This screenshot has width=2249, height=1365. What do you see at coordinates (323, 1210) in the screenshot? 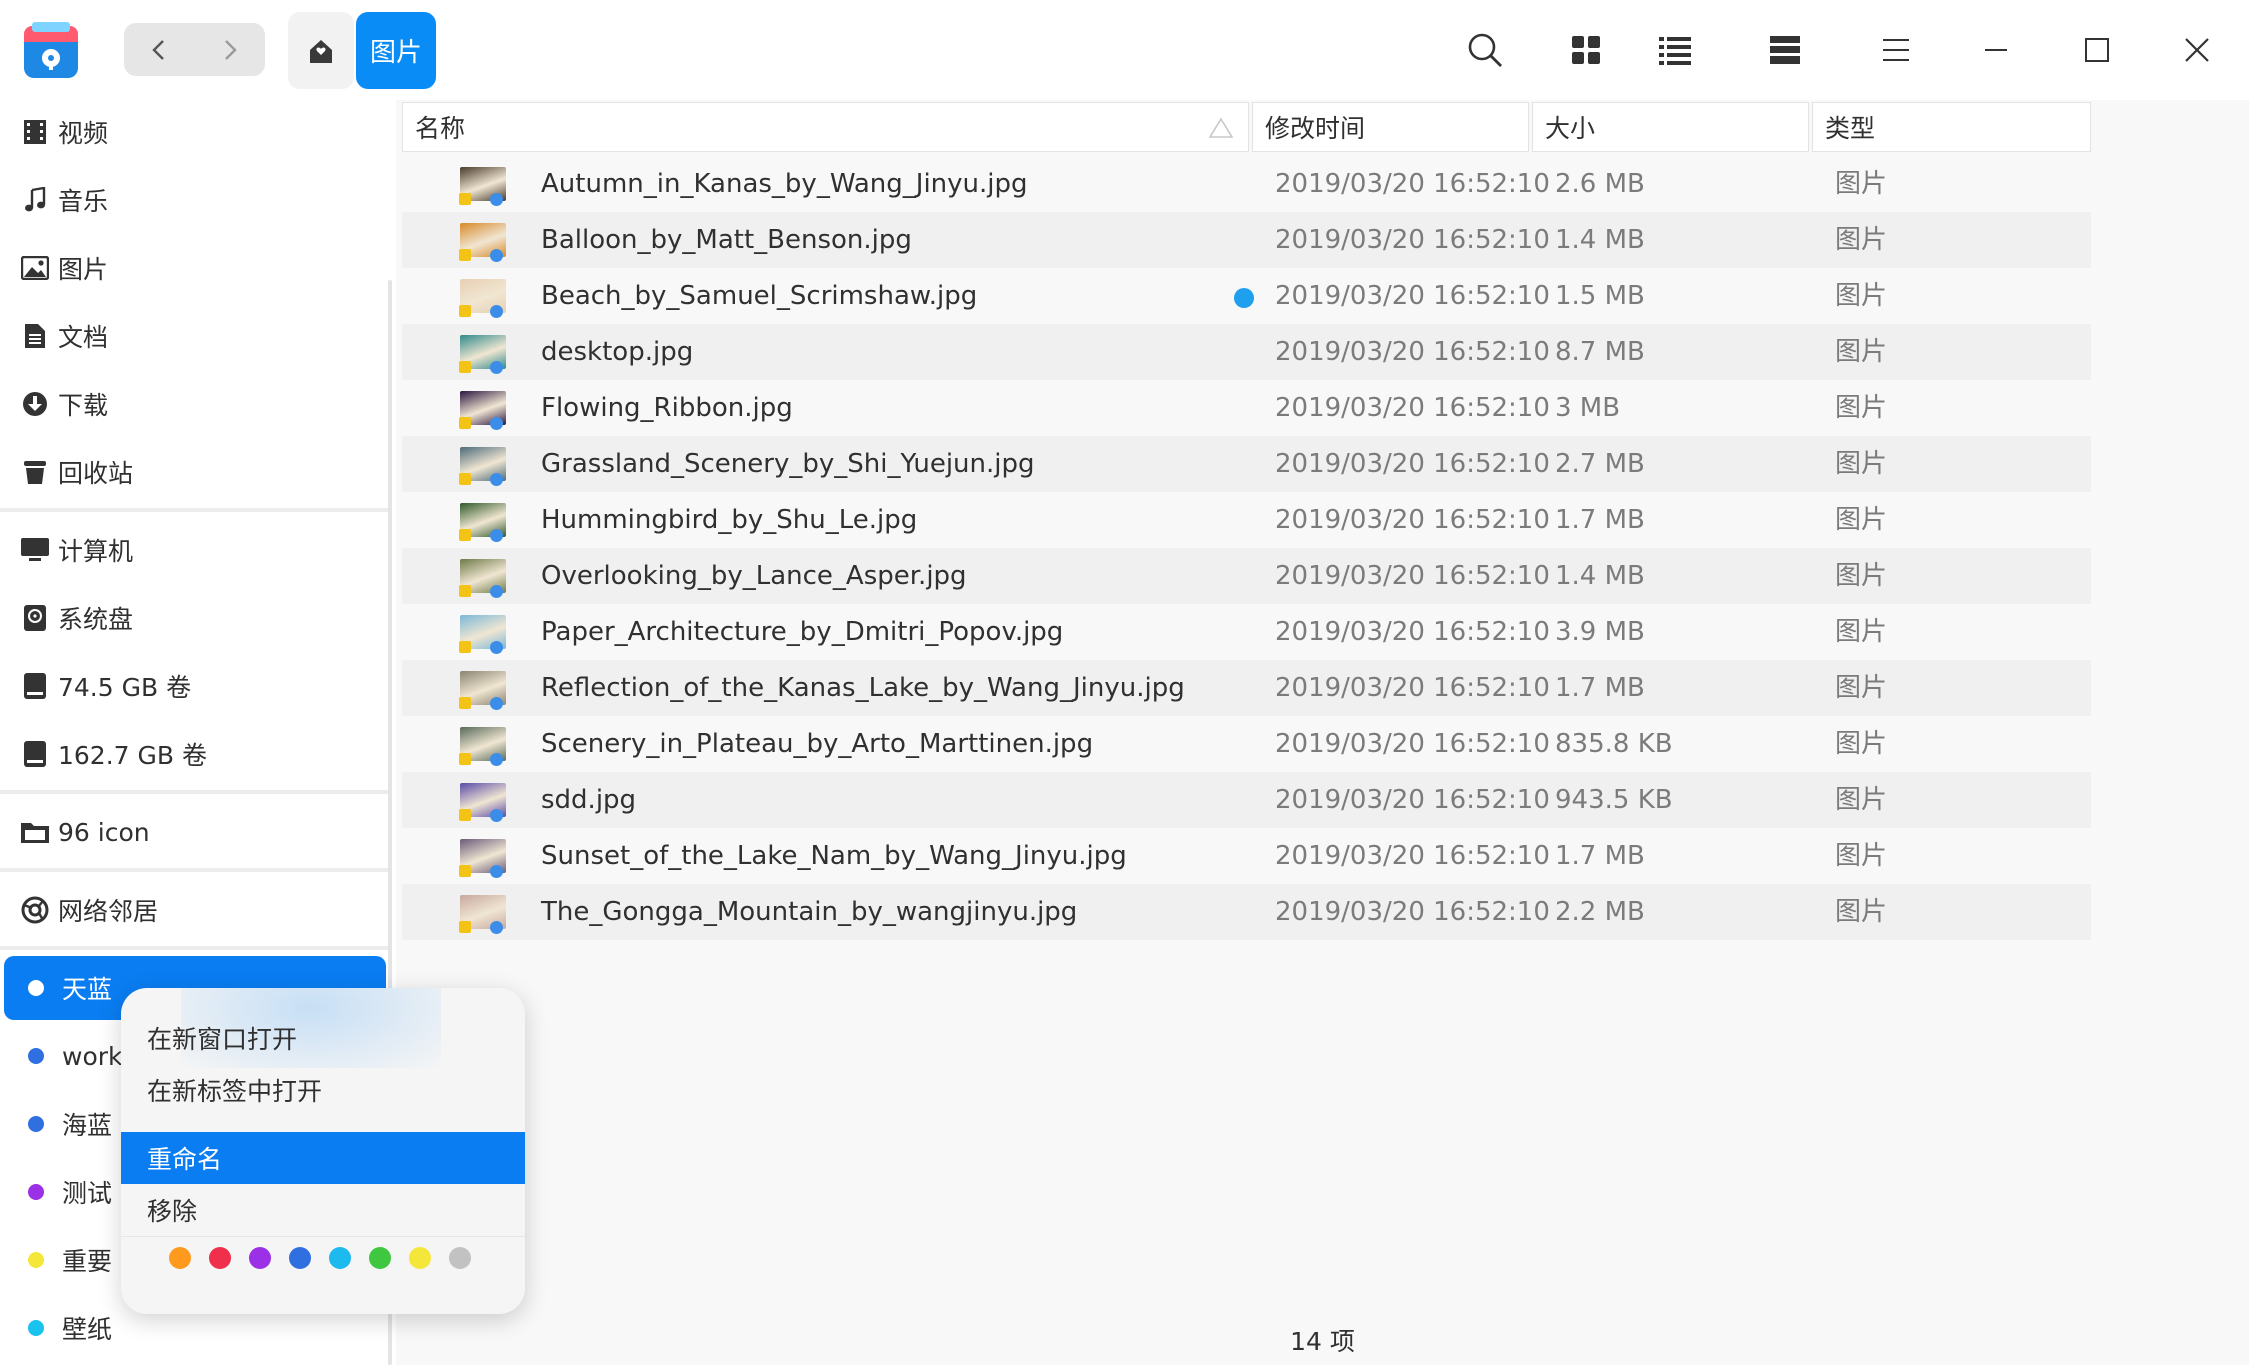
I see `menu-remove: 移除` at bounding box center [323, 1210].